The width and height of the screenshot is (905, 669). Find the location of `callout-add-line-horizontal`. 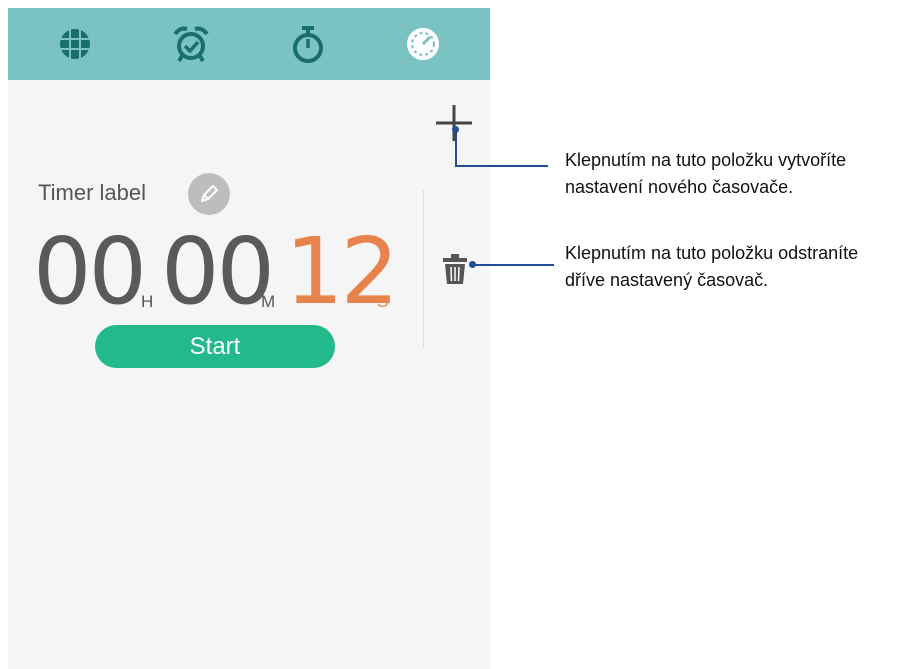

callout-add-line-horizontal is located at coordinates (501, 166).